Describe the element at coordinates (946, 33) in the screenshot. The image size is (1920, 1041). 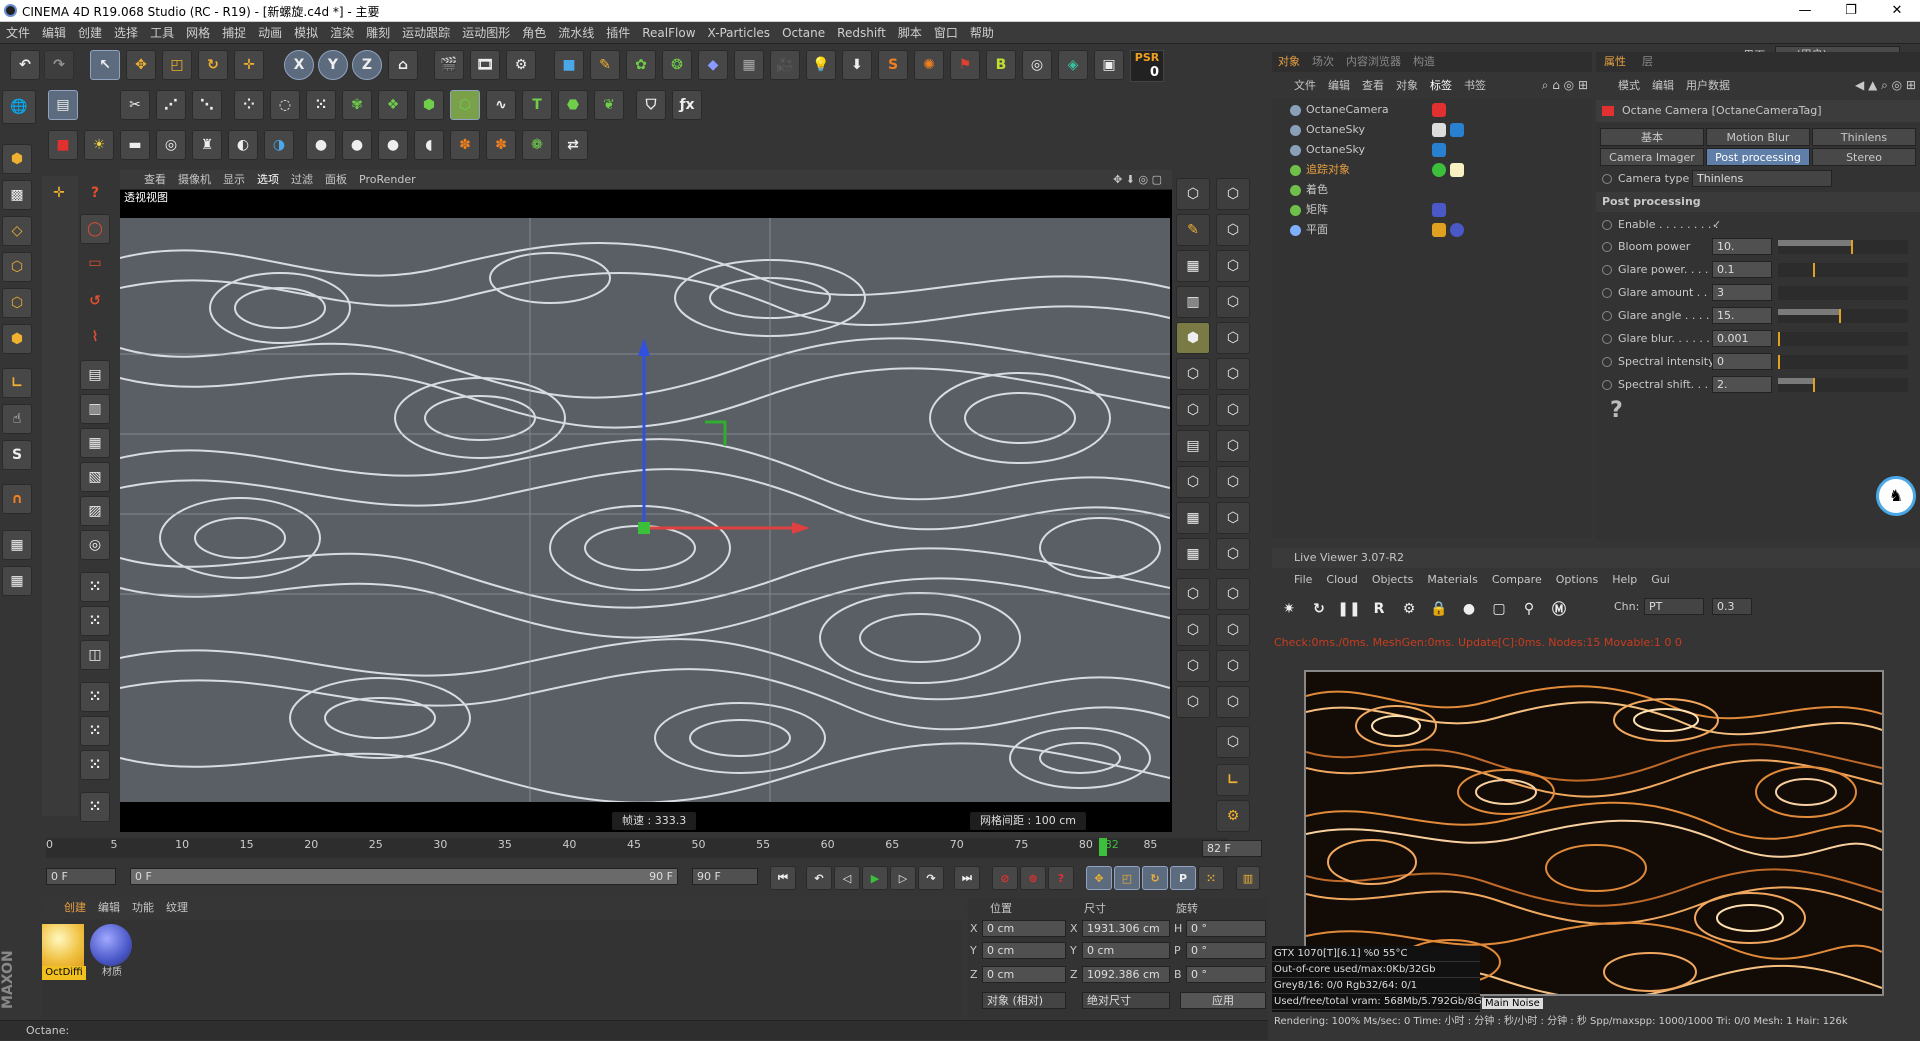
I see `menu-window: 窗口` at that location.